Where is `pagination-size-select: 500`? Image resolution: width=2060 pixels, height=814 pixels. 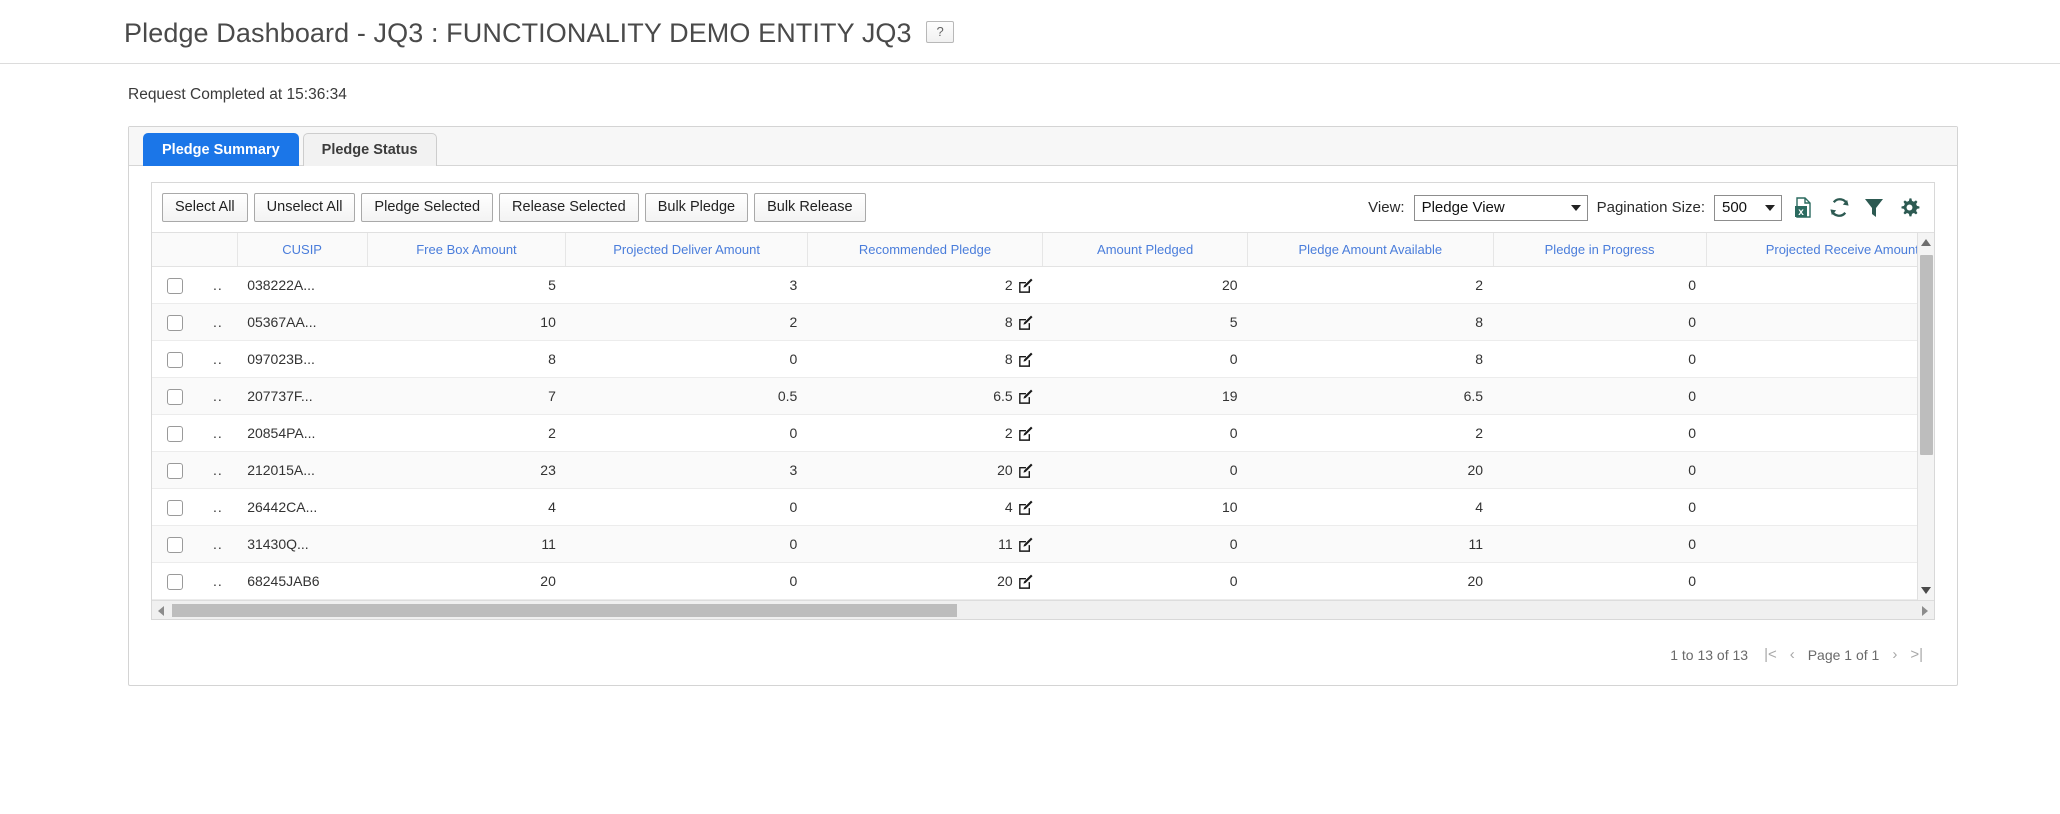 pagination-size-select: 500 is located at coordinates (1748, 207).